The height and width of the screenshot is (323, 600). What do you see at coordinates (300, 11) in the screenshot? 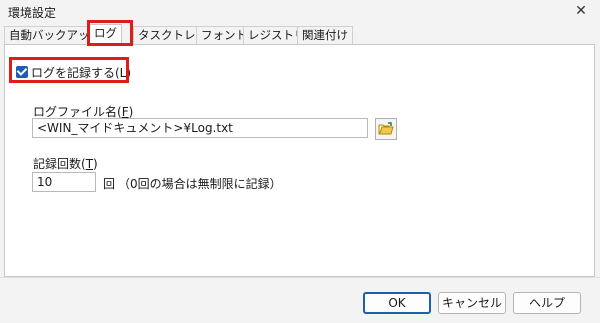
I see `title-bar: 環境設定 ✕` at bounding box center [300, 11].